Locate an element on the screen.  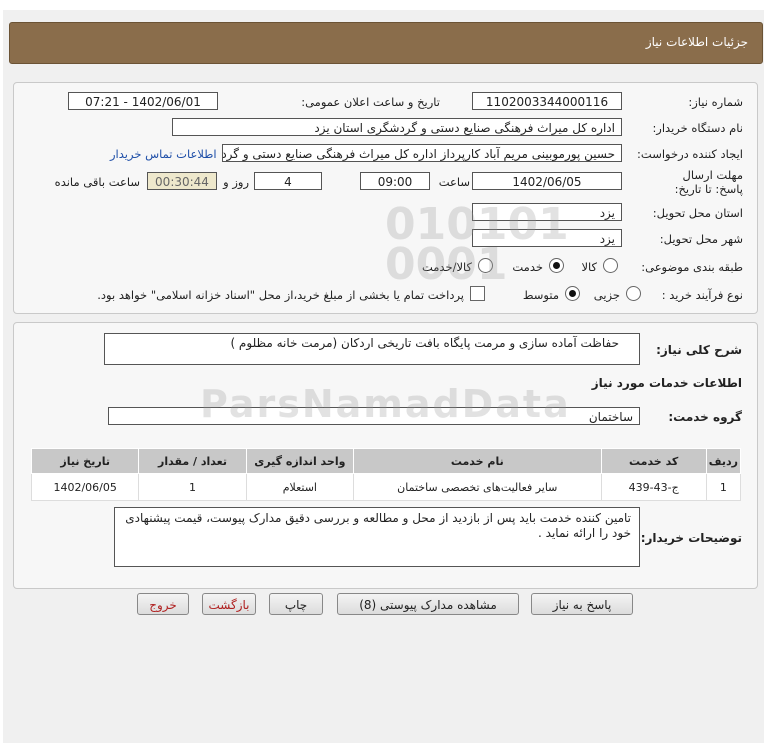
col-service-code: کد خدمت is located at coordinates (653, 461).